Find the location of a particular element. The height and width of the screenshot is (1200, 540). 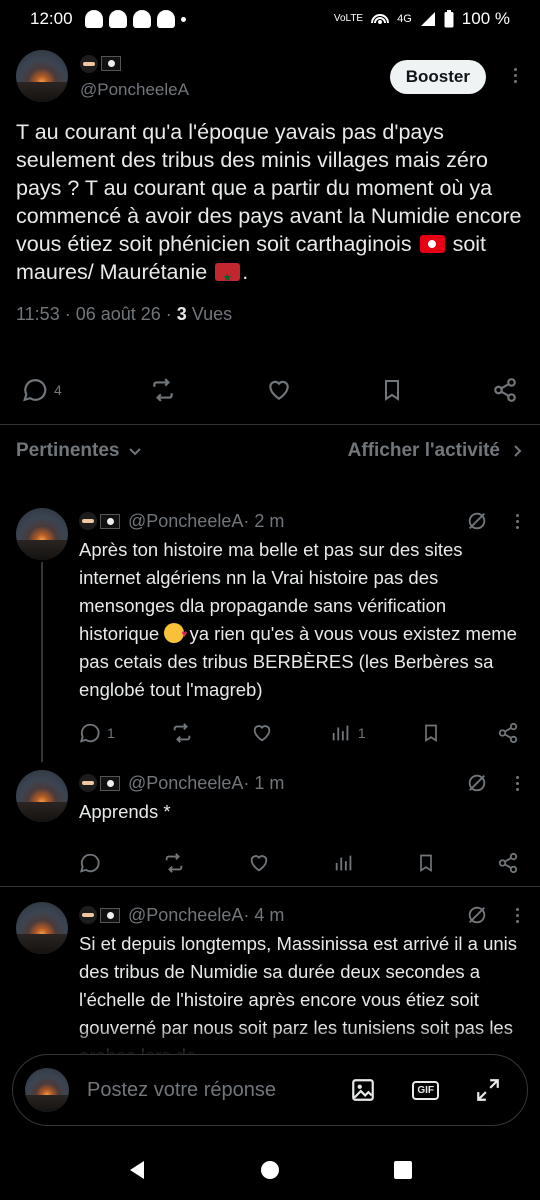

volte-indicator: VoLTE is located at coordinates (348, 18).